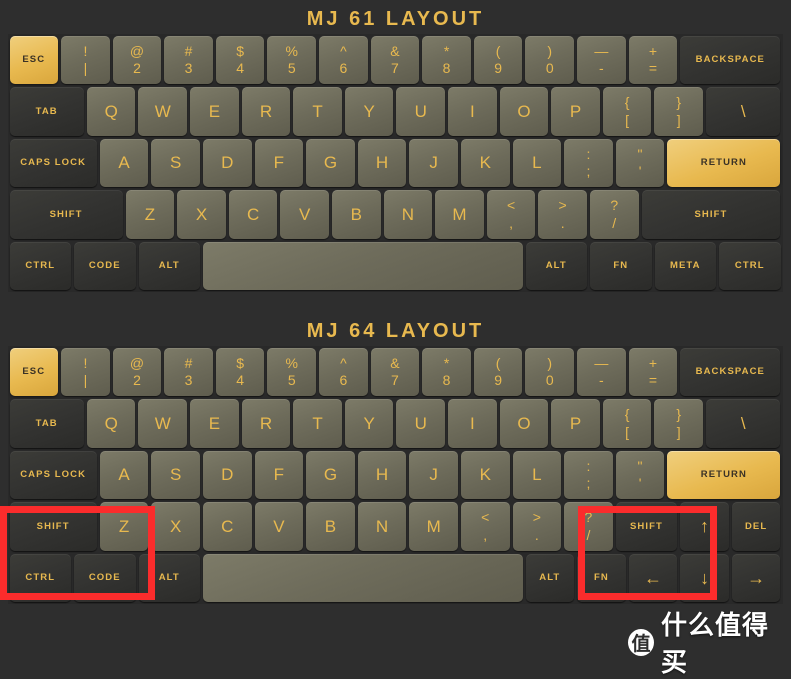 The image size is (791, 679). Describe the element at coordinates (421, 111) in the screenshot. I see `key-u: U` at that location.